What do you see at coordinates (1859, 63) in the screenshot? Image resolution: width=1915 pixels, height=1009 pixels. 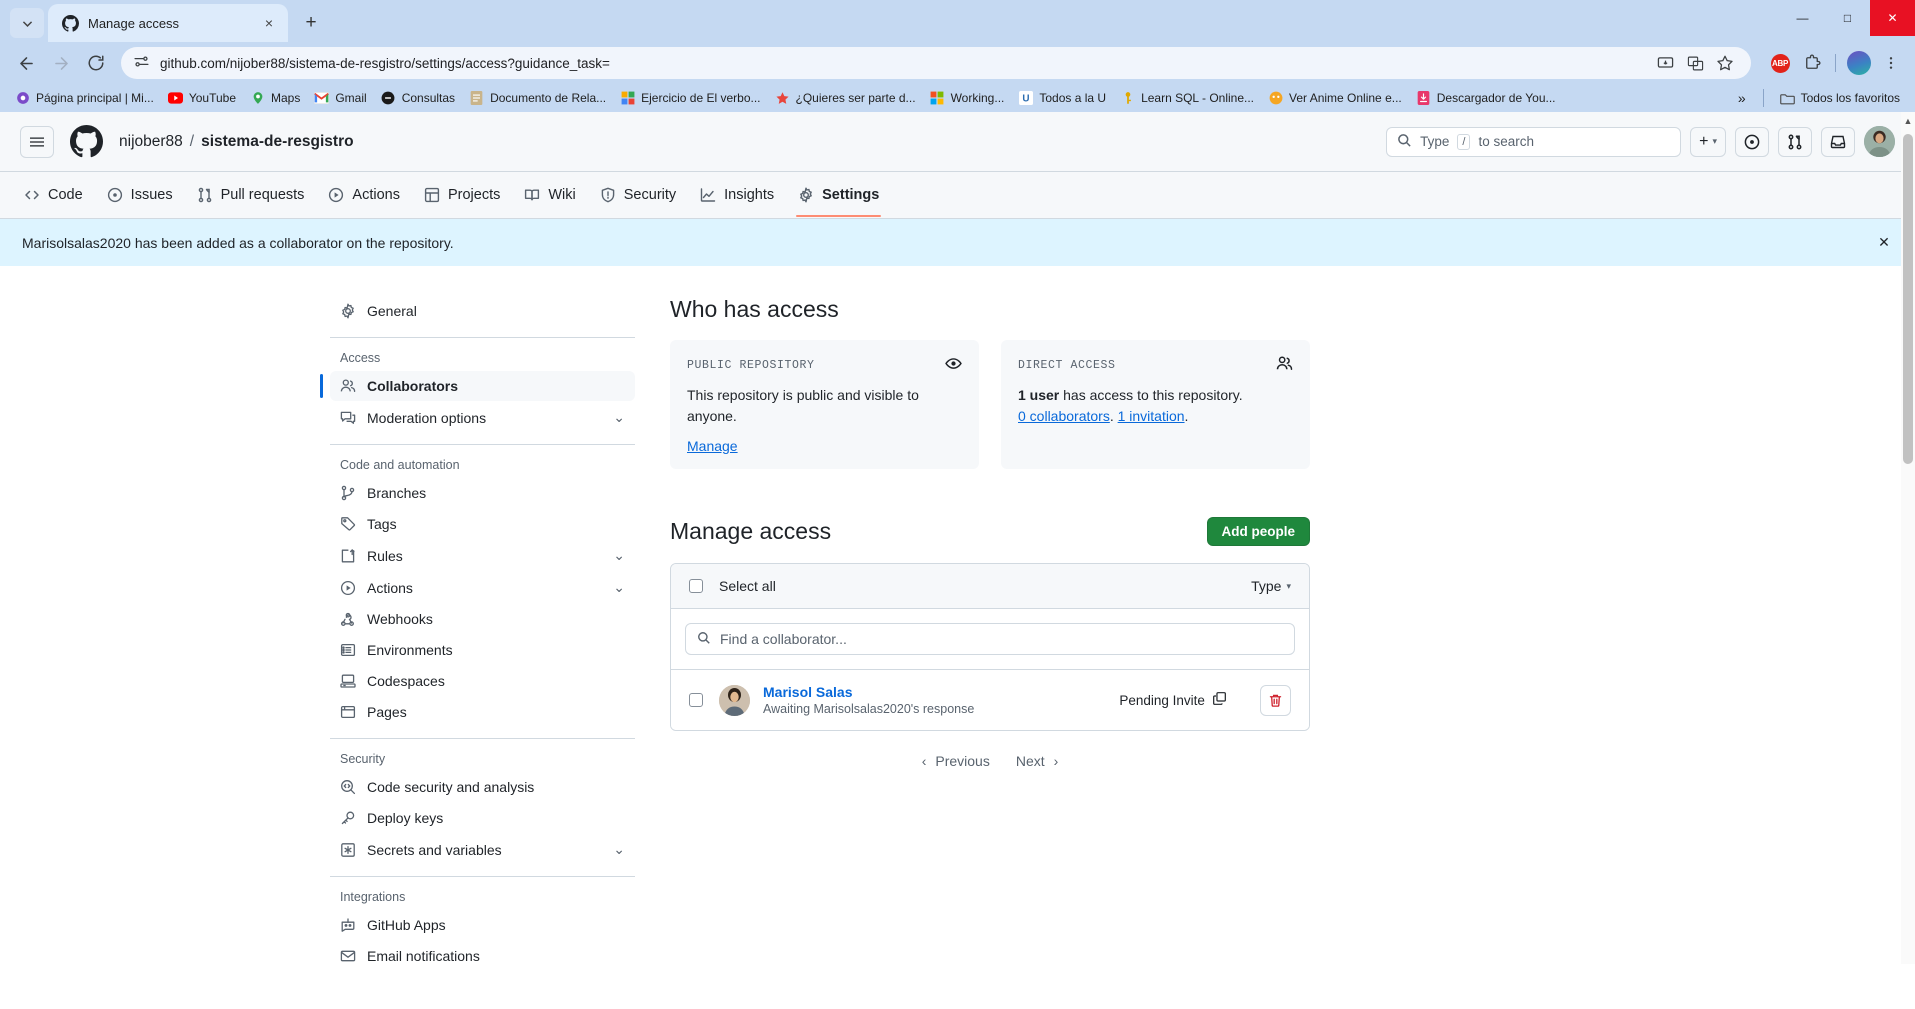 I see `profile-avatar` at bounding box center [1859, 63].